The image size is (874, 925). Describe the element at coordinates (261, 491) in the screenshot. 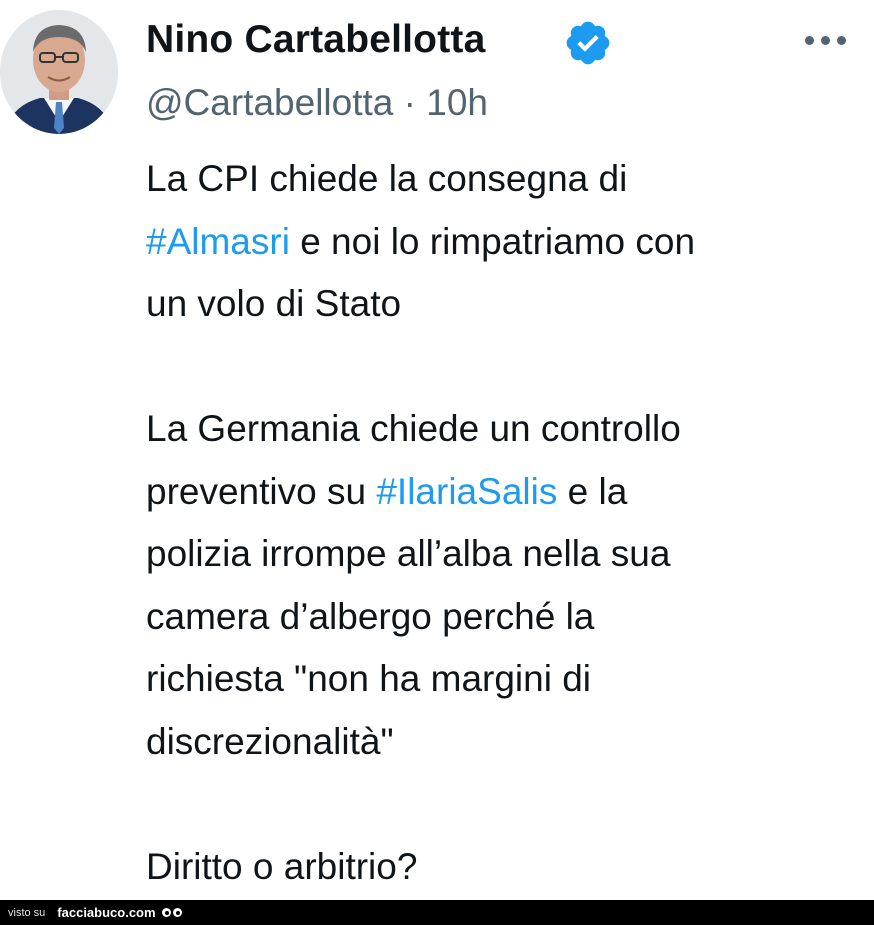

I see `tweet-text-segment: preventivo su` at that location.